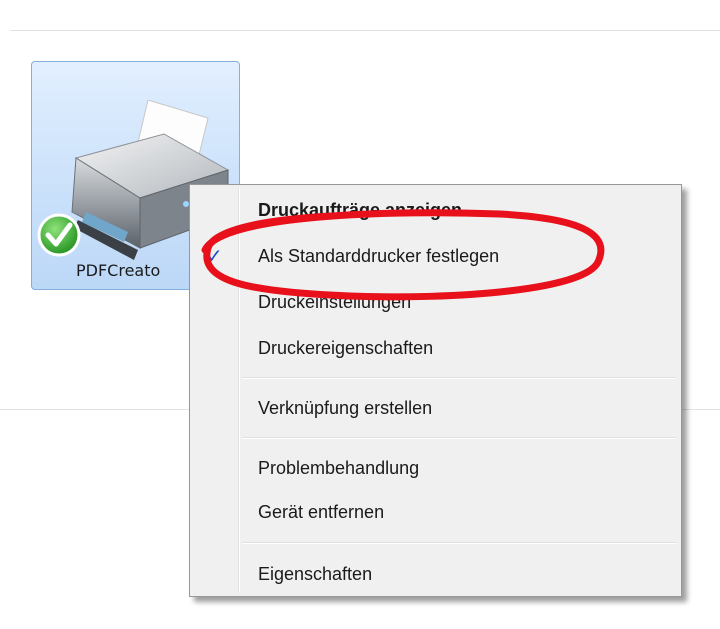 The image size is (720, 629). I want to click on menu-item-label: Eigenschaften, so click(315, 574).